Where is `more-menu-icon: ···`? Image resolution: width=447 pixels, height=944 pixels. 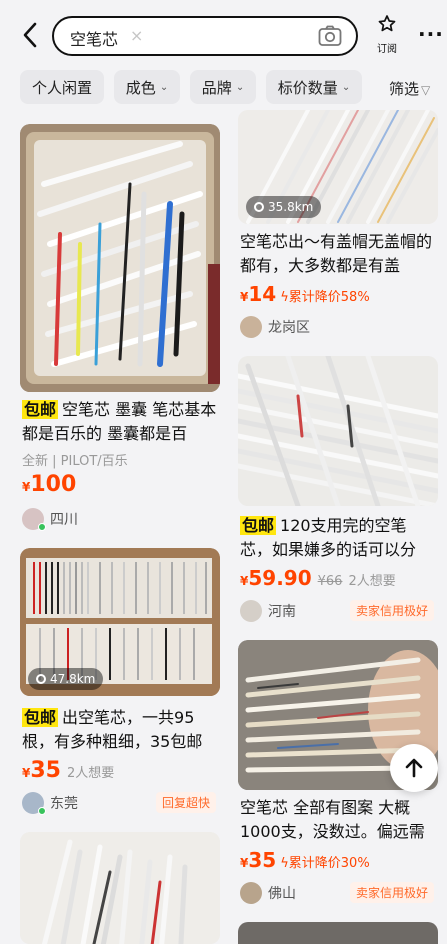 more-menu-icon: ··· is located at coordinates (431, 34).